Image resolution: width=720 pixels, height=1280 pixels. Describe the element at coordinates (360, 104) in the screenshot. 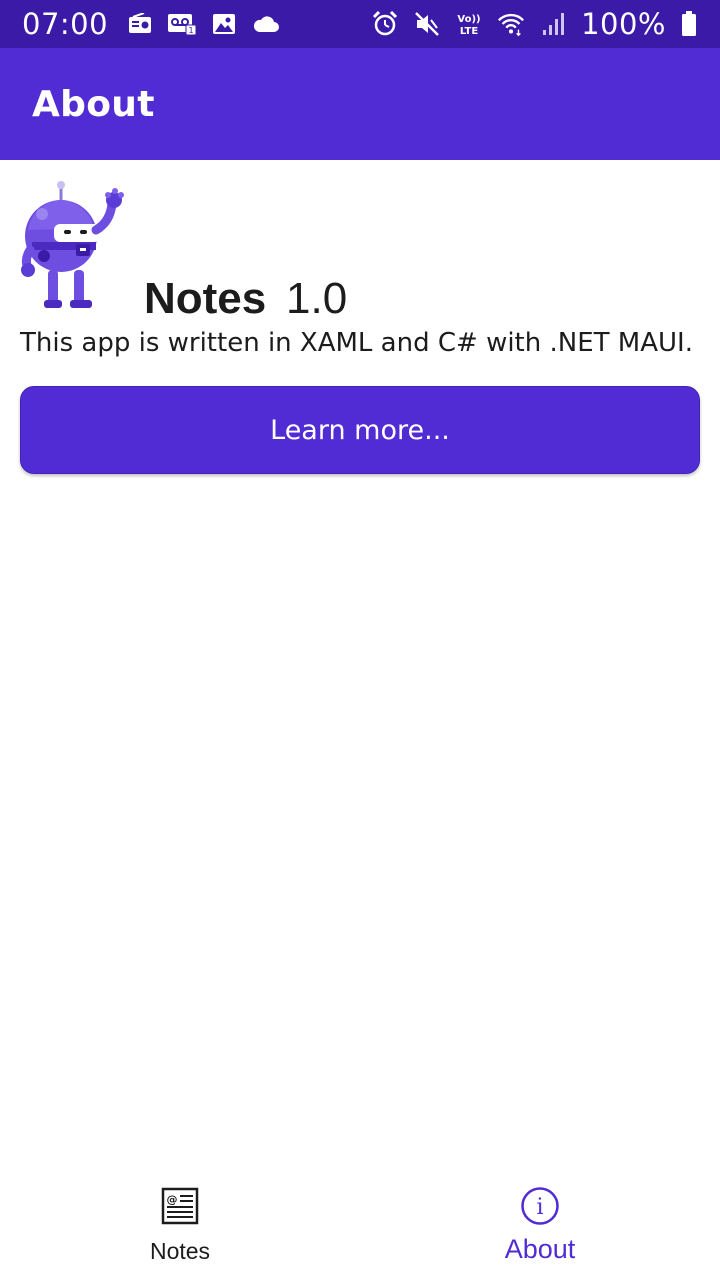

I see `app-bar: About` at that location.